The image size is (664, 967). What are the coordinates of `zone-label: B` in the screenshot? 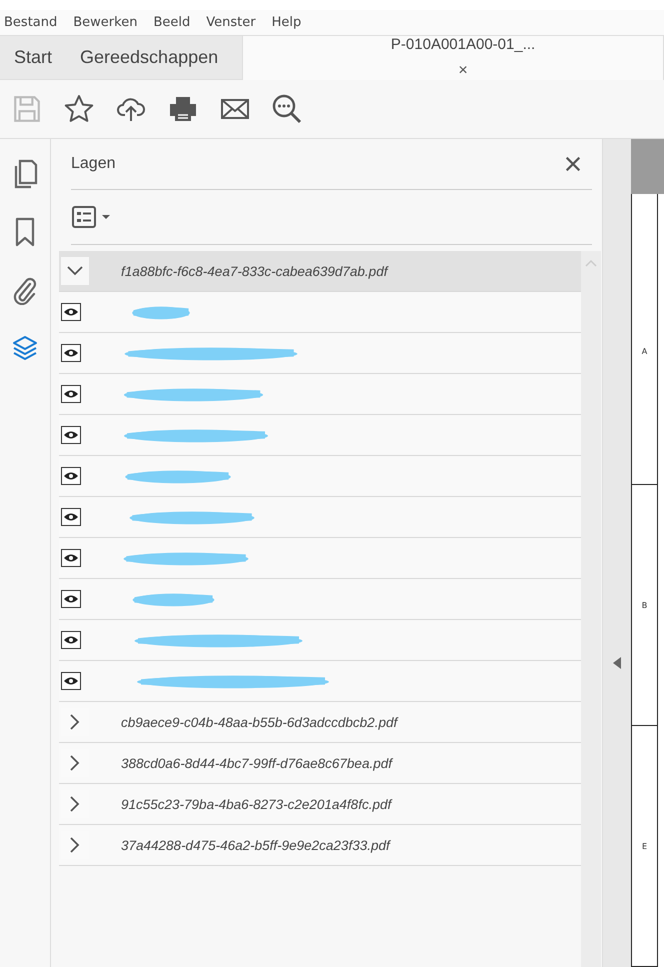 It's located at (645, 605).